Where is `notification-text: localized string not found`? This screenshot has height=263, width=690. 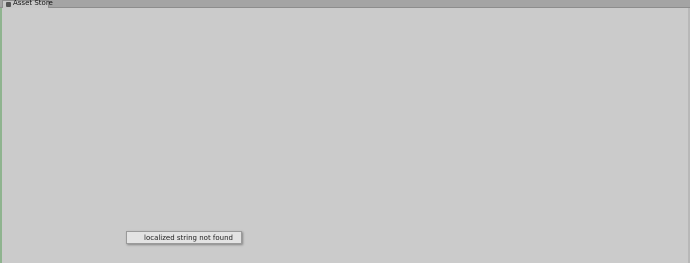 notification-text: localized string not found is located at coordinates (188, 238).